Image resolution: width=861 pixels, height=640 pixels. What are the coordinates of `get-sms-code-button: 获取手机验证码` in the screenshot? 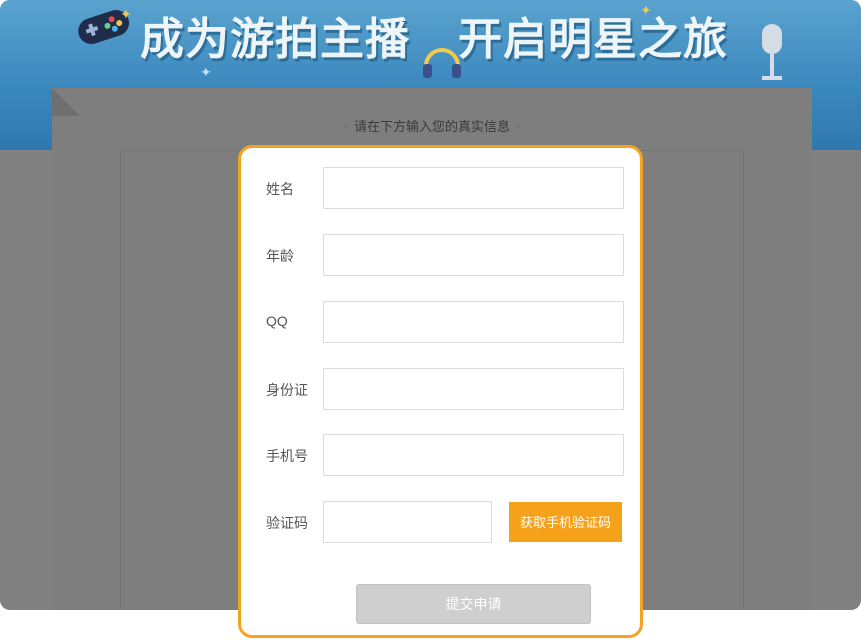 It's located at (565, 522).